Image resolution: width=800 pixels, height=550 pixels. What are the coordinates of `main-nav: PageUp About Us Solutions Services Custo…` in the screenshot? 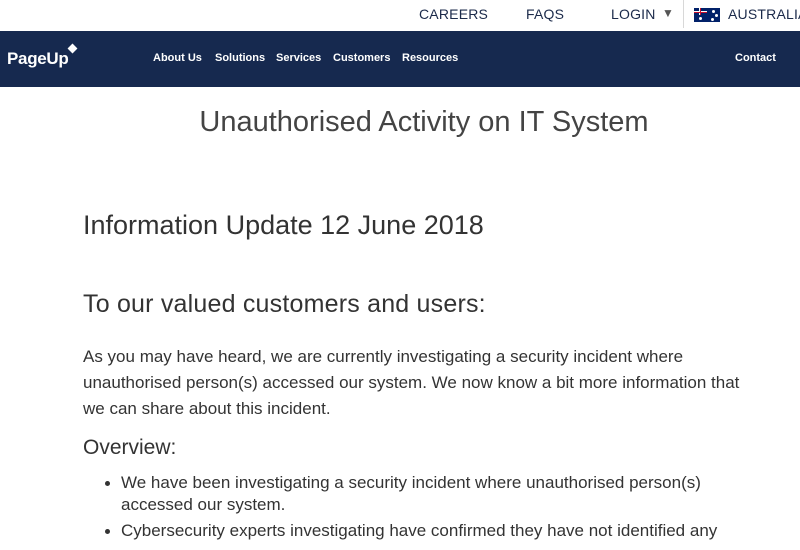 It's located at (400, 59).